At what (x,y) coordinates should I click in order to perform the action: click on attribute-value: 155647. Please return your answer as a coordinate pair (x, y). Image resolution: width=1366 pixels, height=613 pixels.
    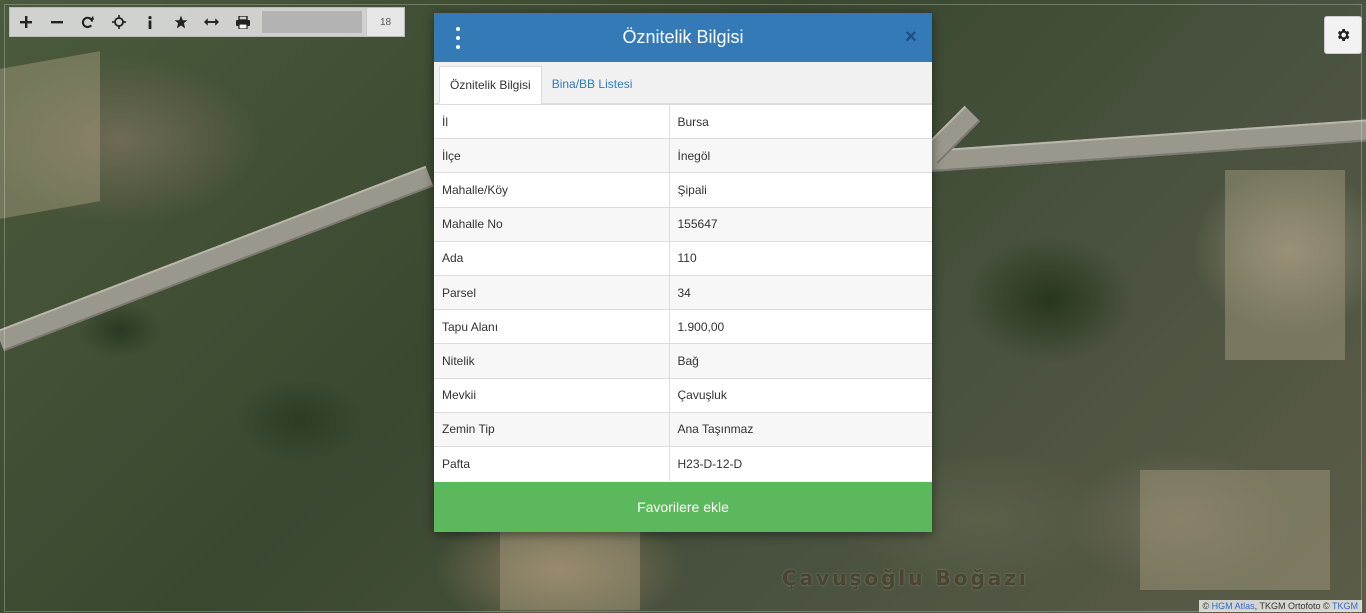
    Looking at the image, I should click on (800, 224).